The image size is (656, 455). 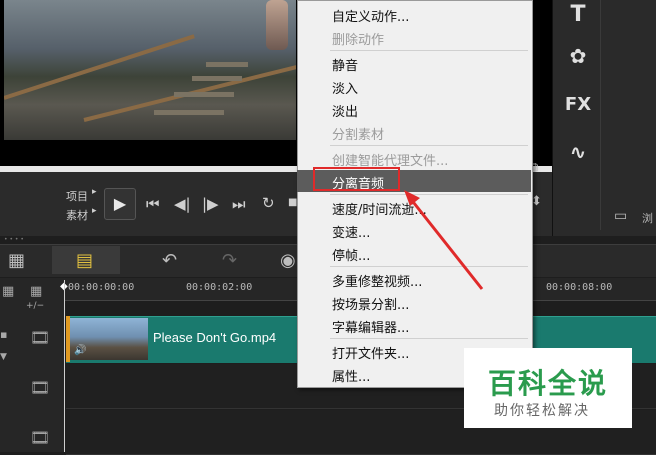 I want to click on watermark-subtitle: 助你轻松解决, so click(x=542, y=411).